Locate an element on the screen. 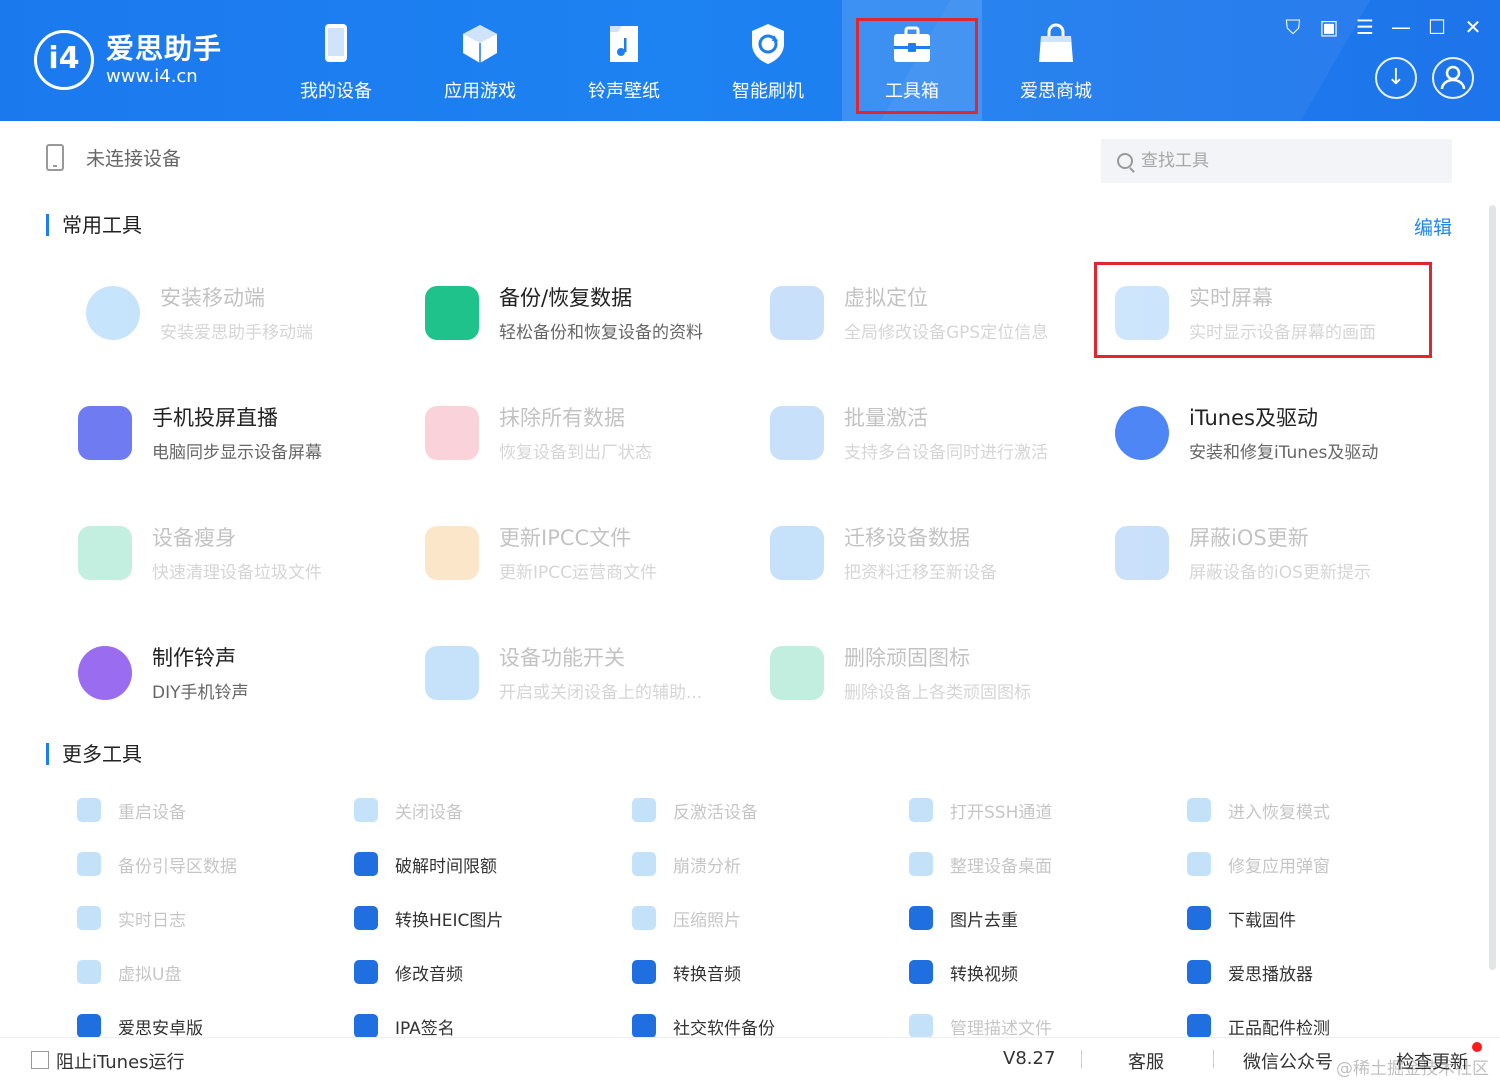  more-tool-item: 破解时间限额 is located at coordinates (425, 864).